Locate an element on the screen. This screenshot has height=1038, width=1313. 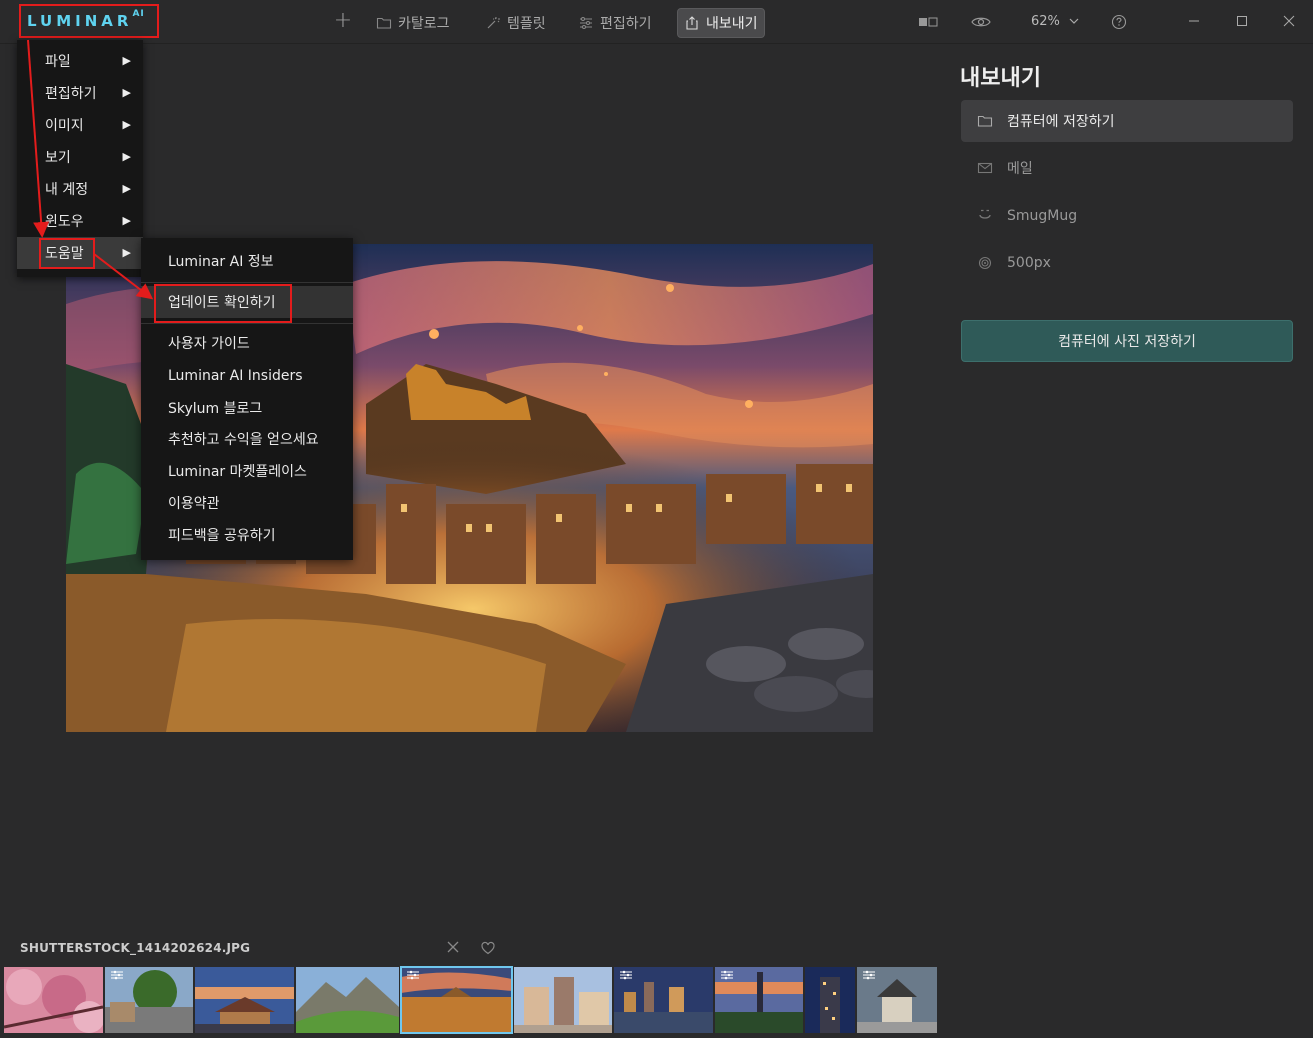
thumb-cherry-blossoms is located at coordinates (53, 1000).